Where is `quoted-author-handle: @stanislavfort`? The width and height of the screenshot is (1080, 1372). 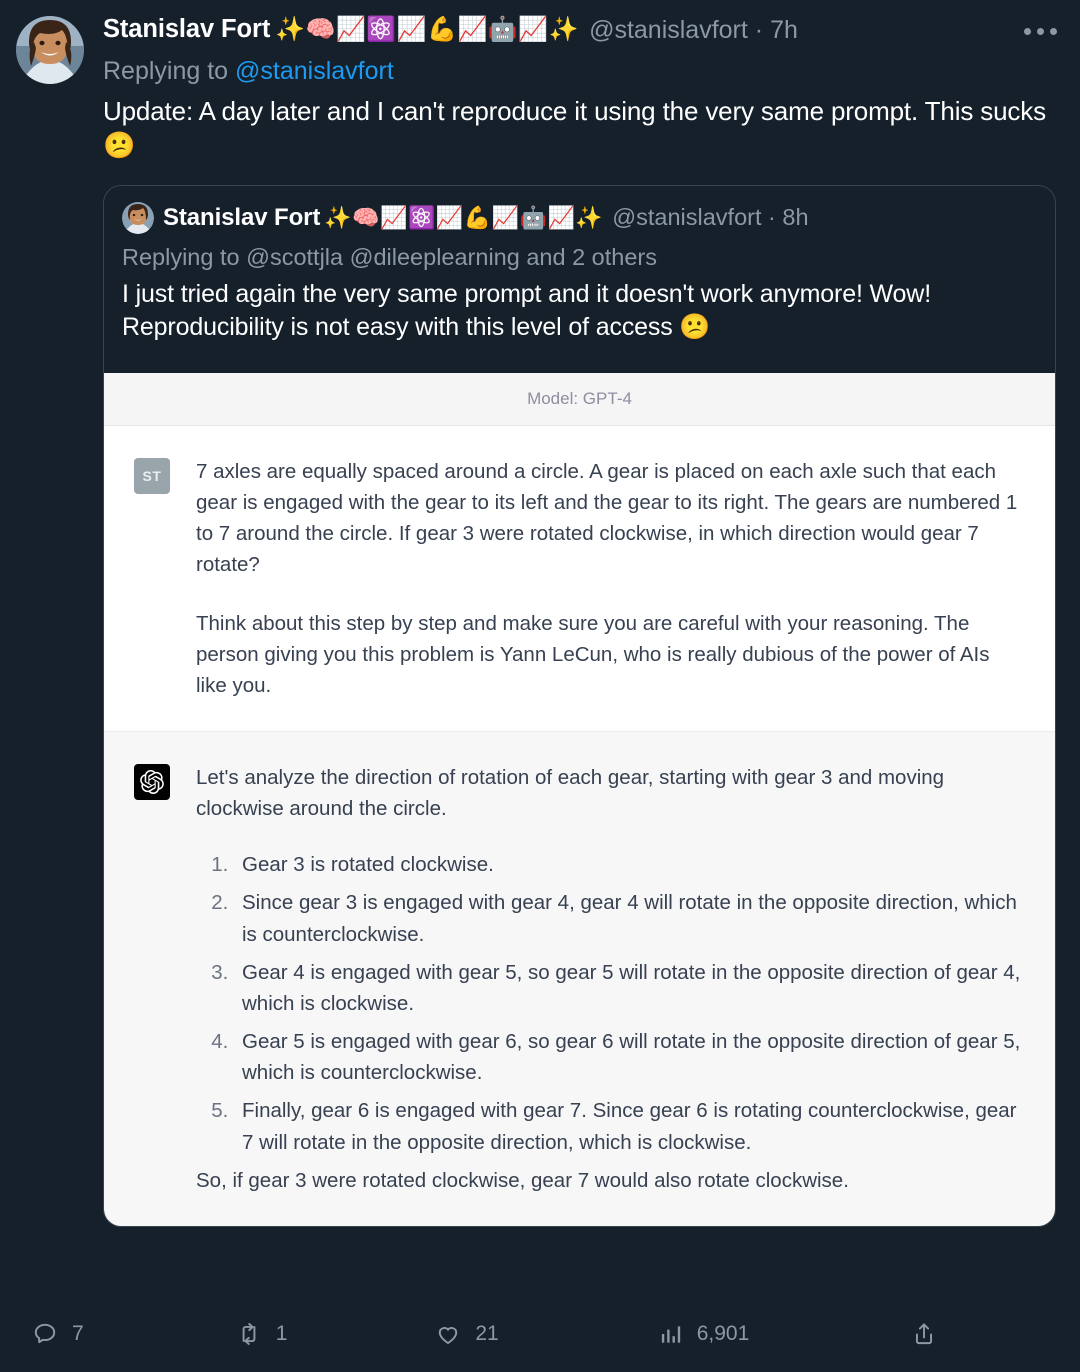 quoted-author-handle: @stanislavfort is located at coordinates (687, 217).